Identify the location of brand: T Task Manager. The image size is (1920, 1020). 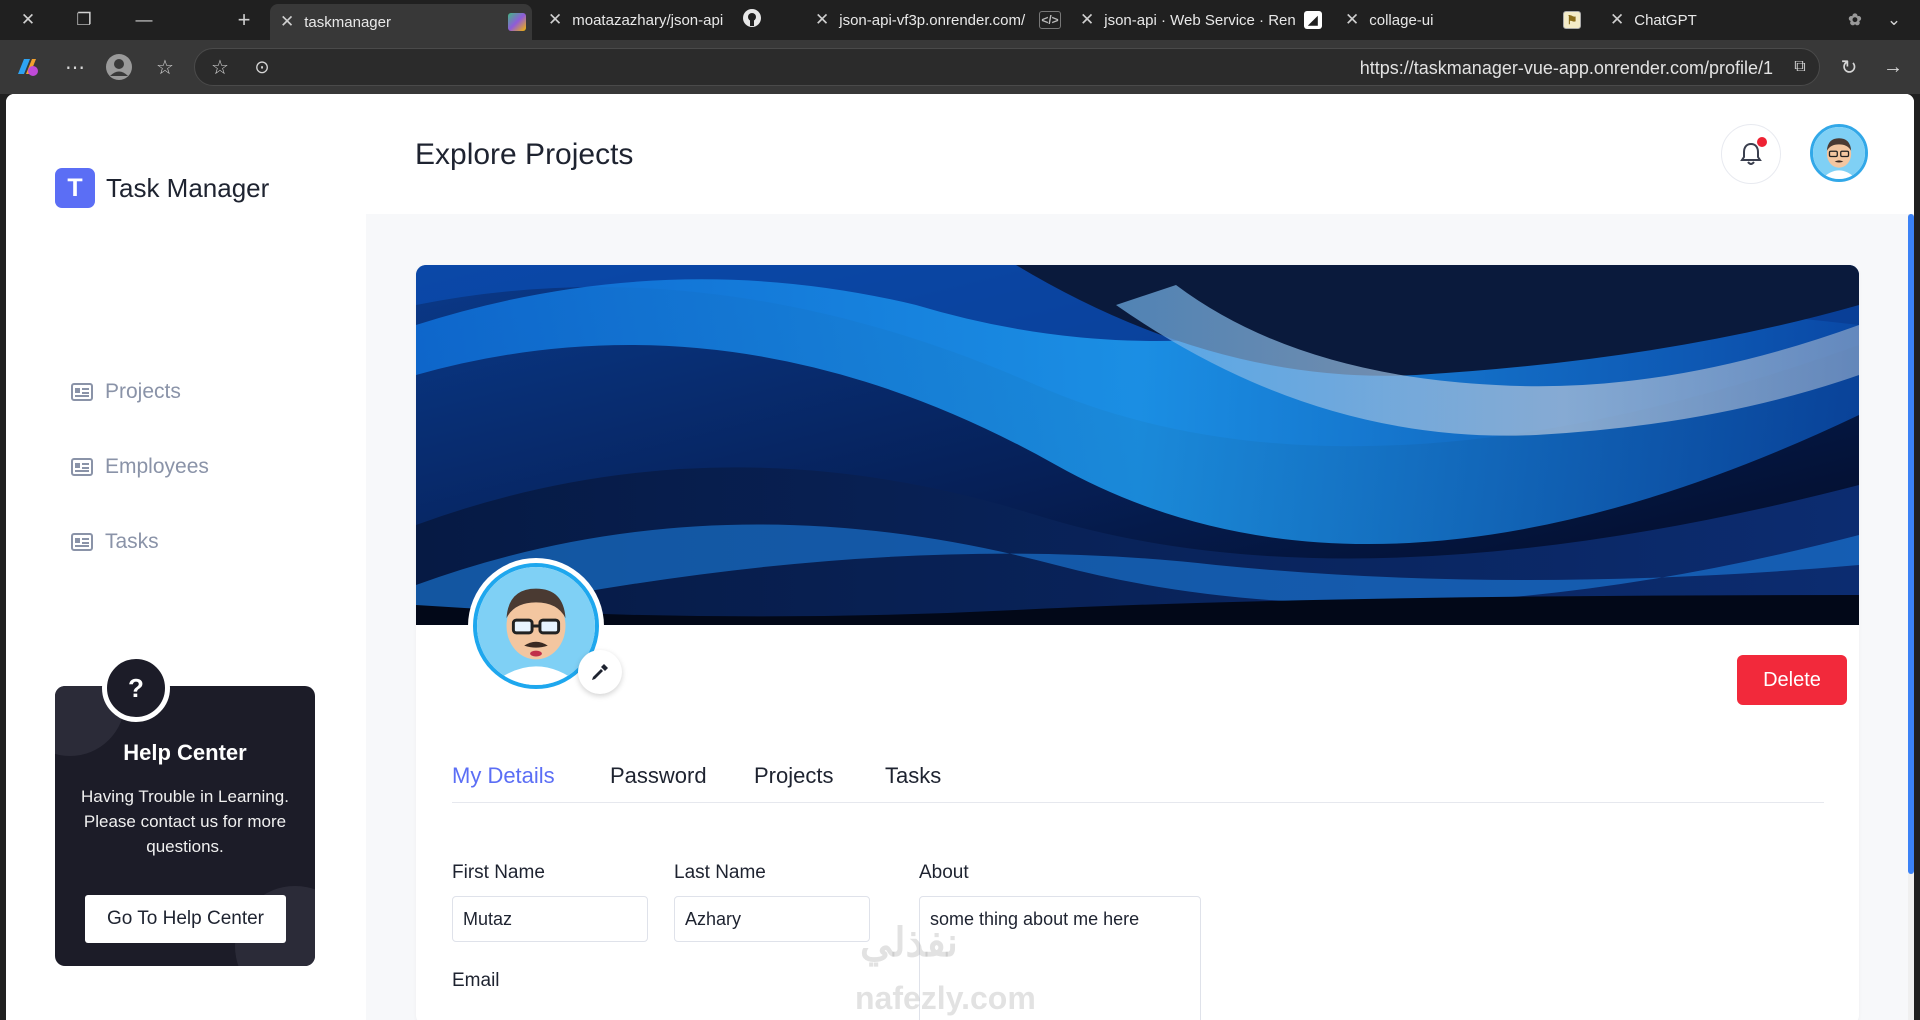
(162, 188).